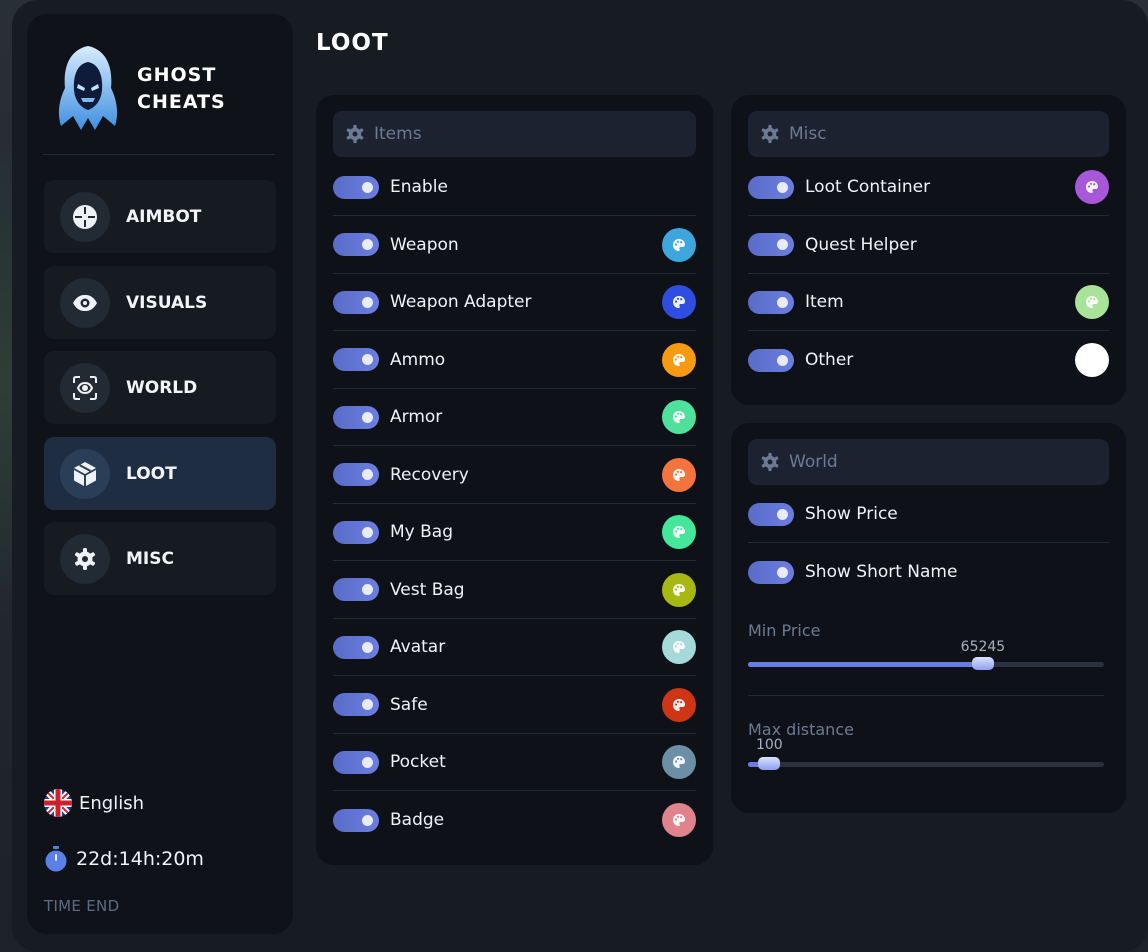 This screenshot has height=952, width=1148. I want to click on color-picker-pocket, so click(679, 762).